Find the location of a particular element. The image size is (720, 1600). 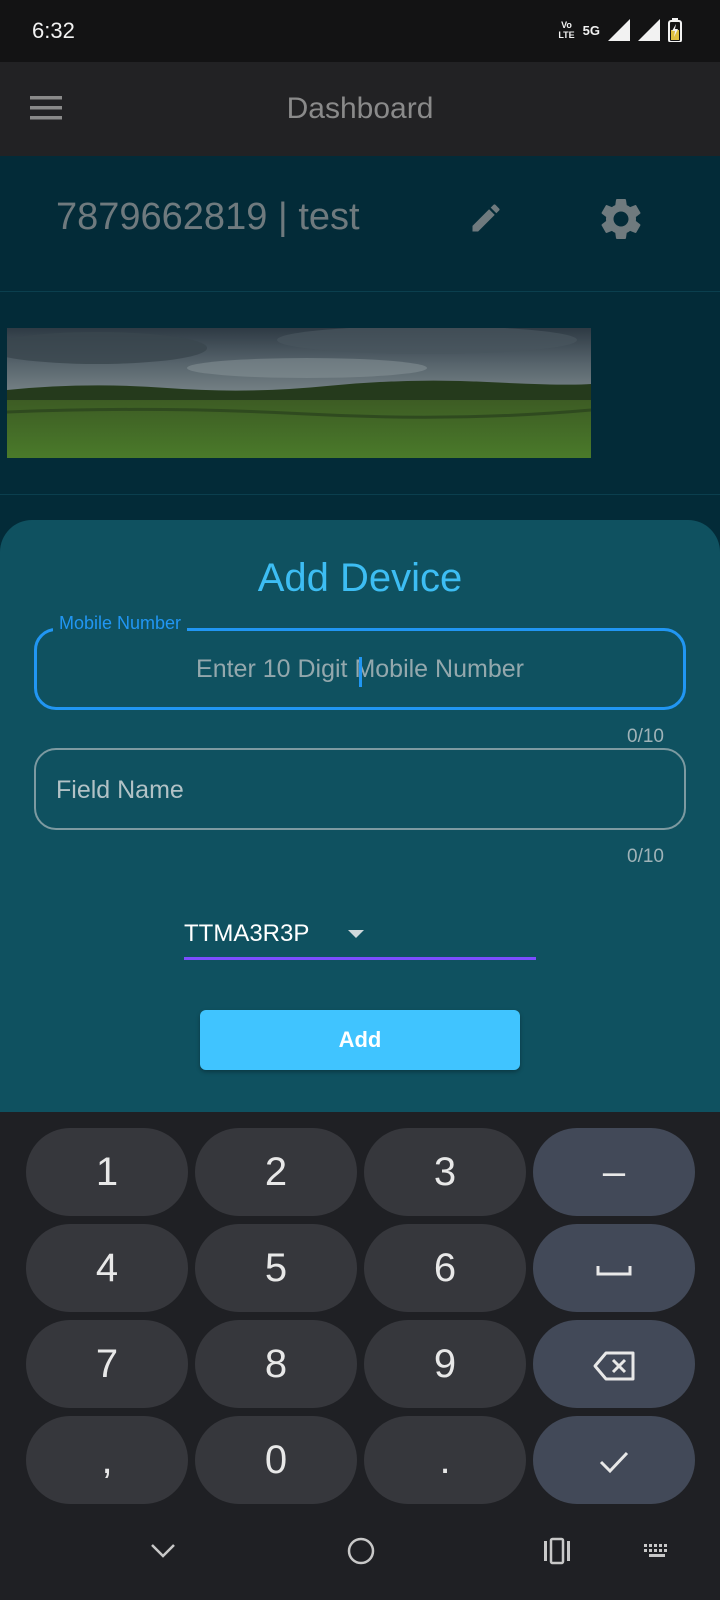

key-done is located at coordinates (614, 1460).